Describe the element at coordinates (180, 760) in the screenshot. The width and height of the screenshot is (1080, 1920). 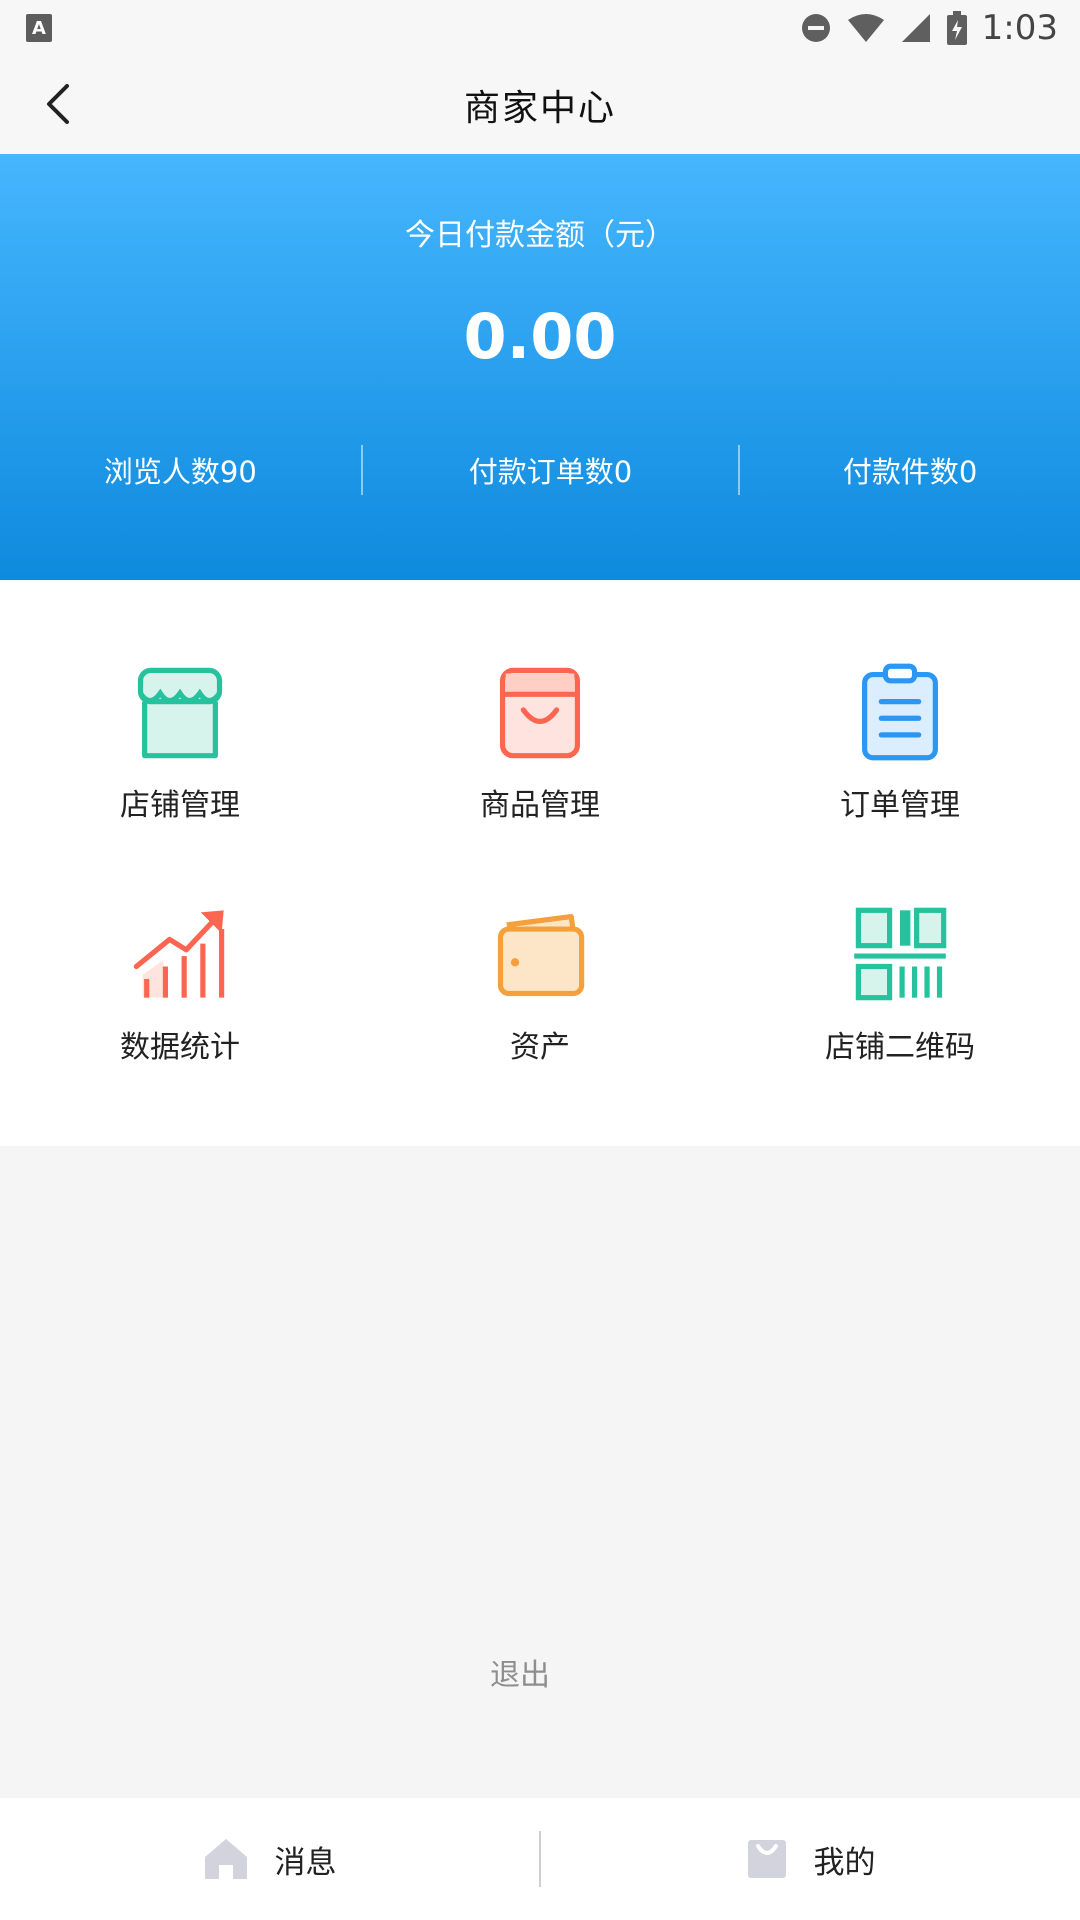
I see `menu-item-store-management: 店铺管理` at that location.